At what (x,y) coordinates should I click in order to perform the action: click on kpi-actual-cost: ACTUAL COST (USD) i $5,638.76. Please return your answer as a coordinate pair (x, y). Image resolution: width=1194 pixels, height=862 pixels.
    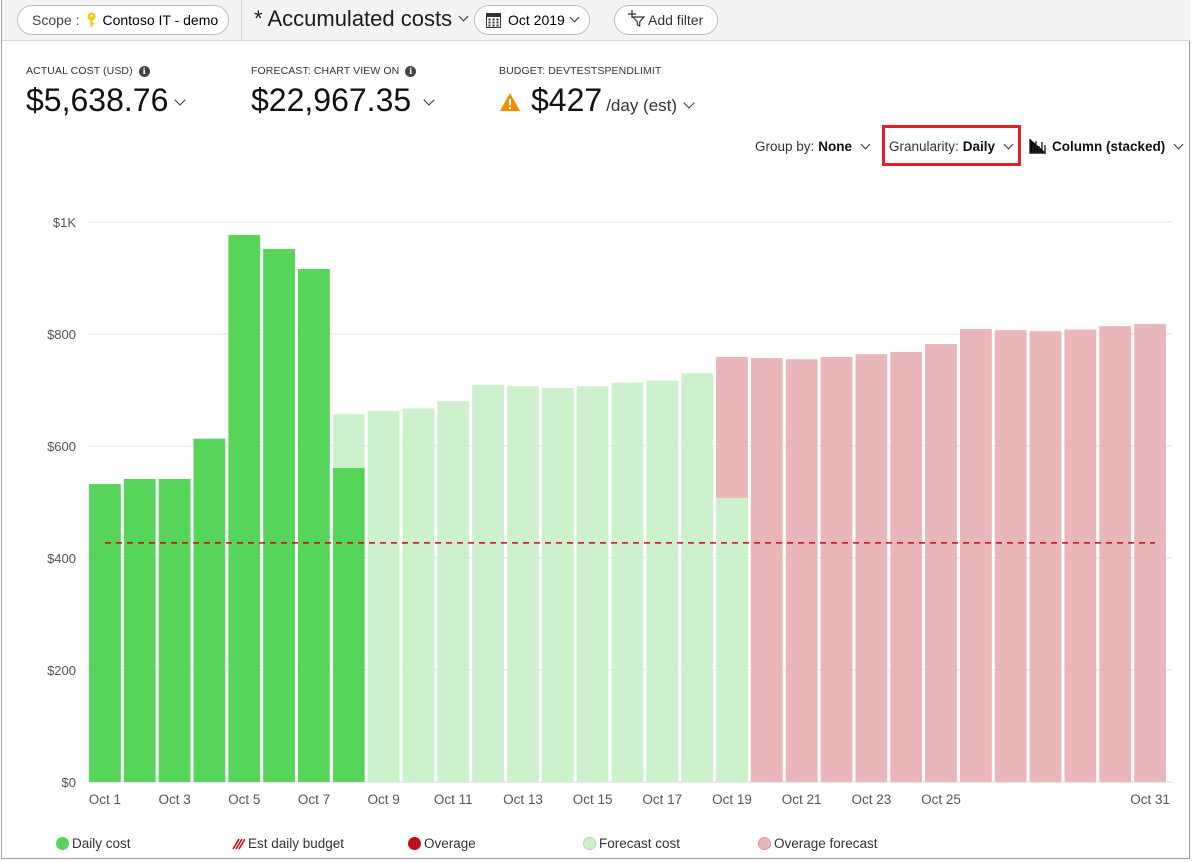
    Looking at the image, I should click on (106, 91).